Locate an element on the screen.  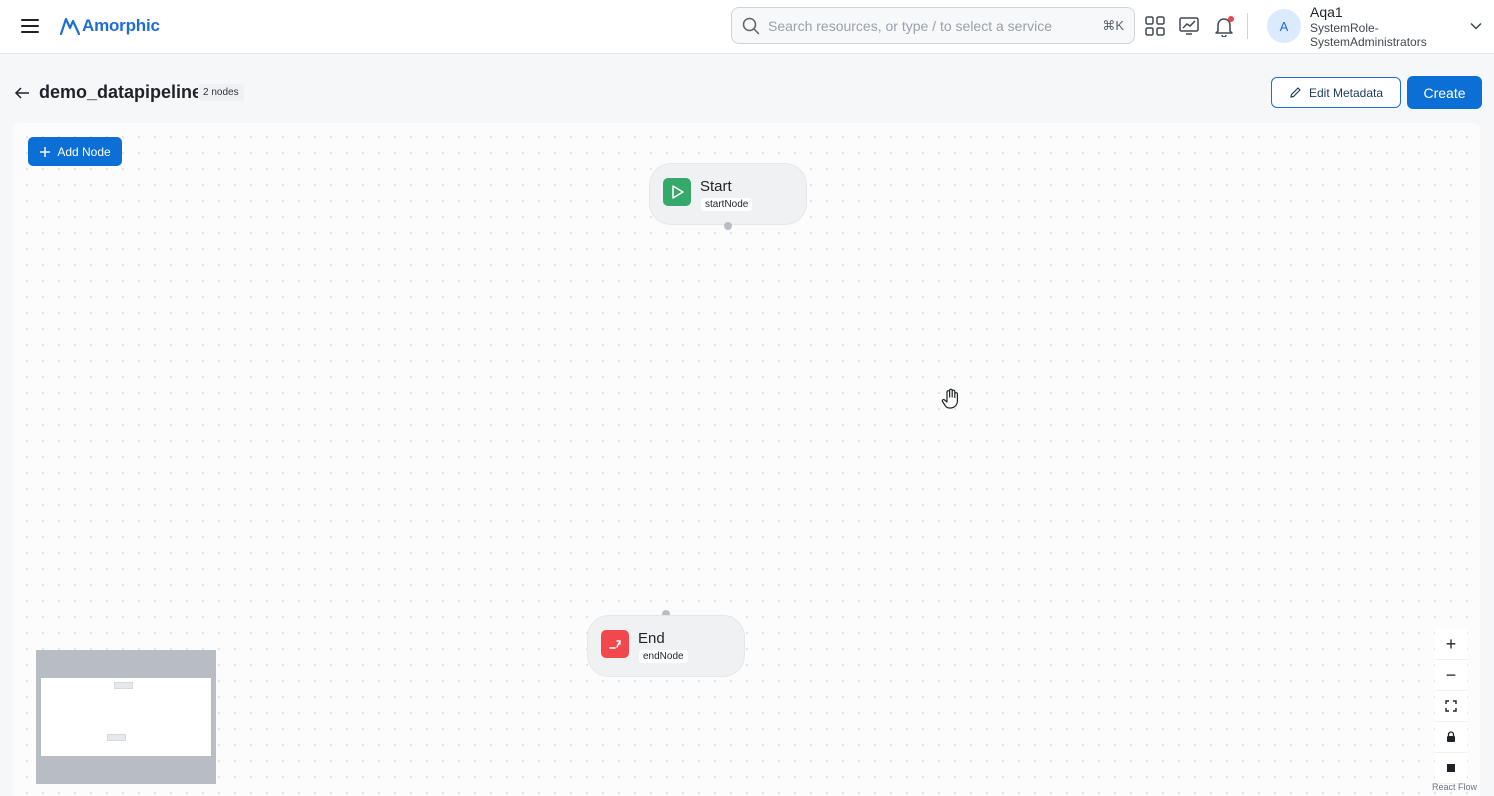
start-node: Start startNode is located at coordinates (728, 194).